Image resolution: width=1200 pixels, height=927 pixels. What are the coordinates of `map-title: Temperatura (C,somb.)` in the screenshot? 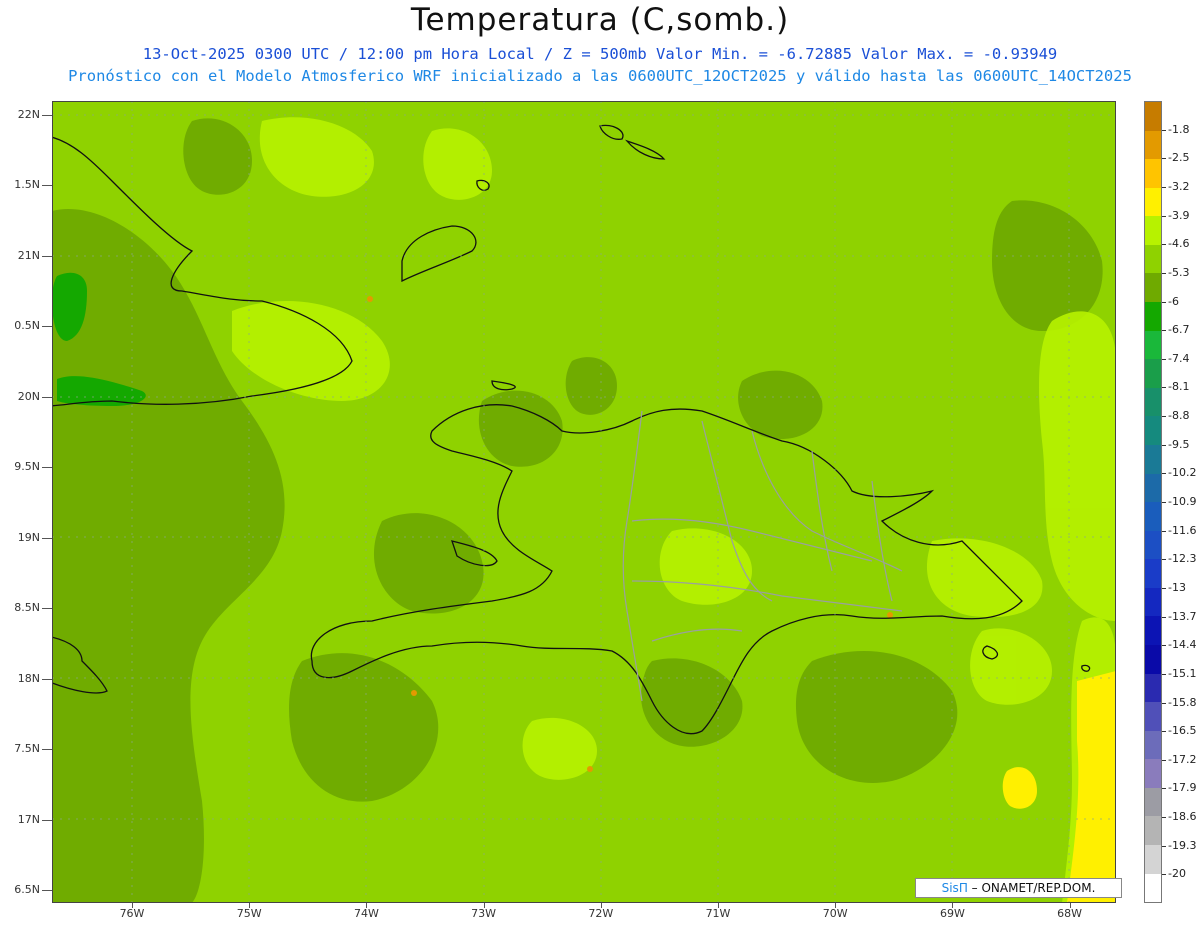 It's located at (600, 20).